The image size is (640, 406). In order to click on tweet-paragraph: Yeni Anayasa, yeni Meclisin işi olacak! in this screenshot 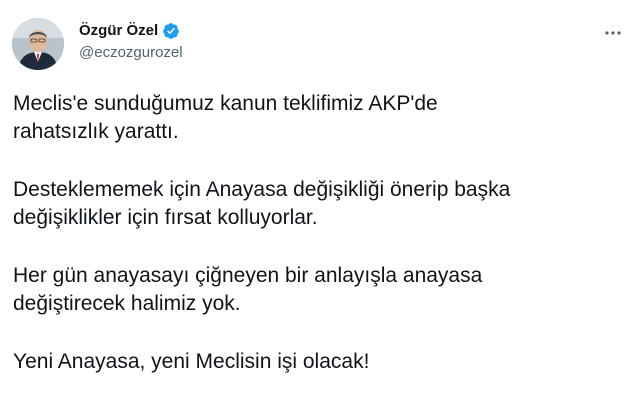, I will do `click(191, 361)`.